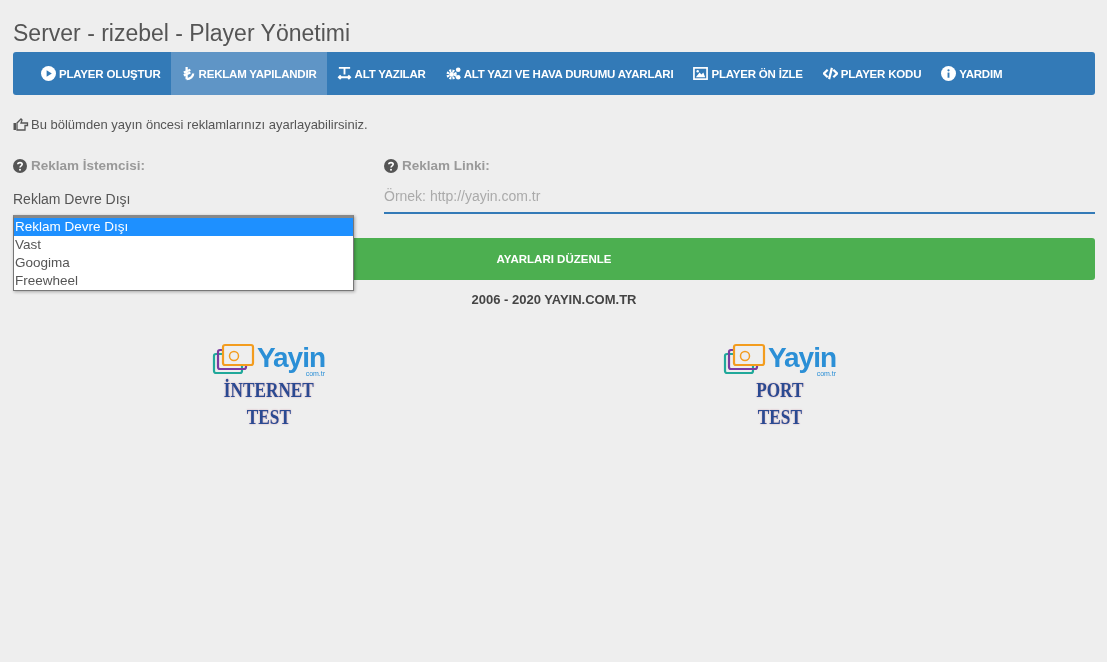 The image size is (1107, 662). Describe the element at coordinates (381, 73) in the screenshot. I see `nav-tab: ALT YAZILAR` at that location.